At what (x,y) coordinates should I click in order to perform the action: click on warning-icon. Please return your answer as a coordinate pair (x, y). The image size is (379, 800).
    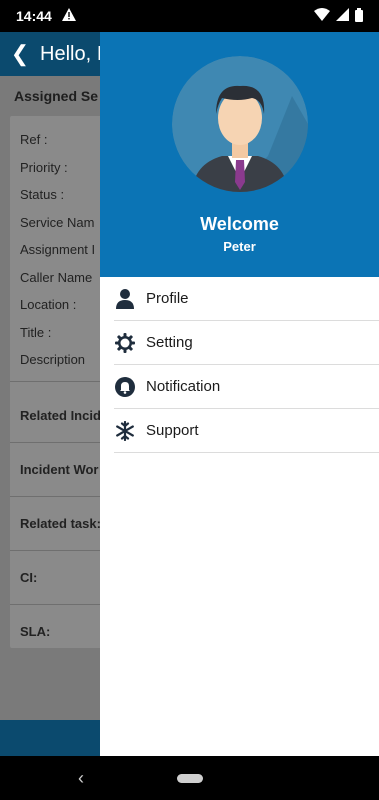
    Looking at the image, I should click on (68, 16).